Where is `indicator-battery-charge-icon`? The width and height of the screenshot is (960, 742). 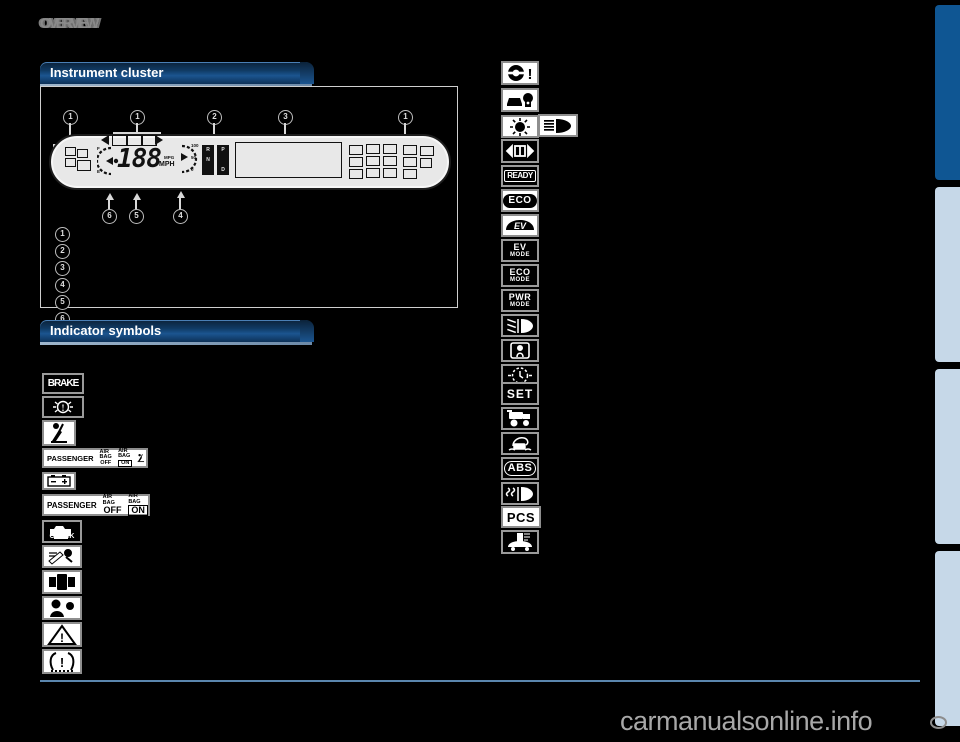 indicator-battery-charge-icon is located at coordinates (59, 481).